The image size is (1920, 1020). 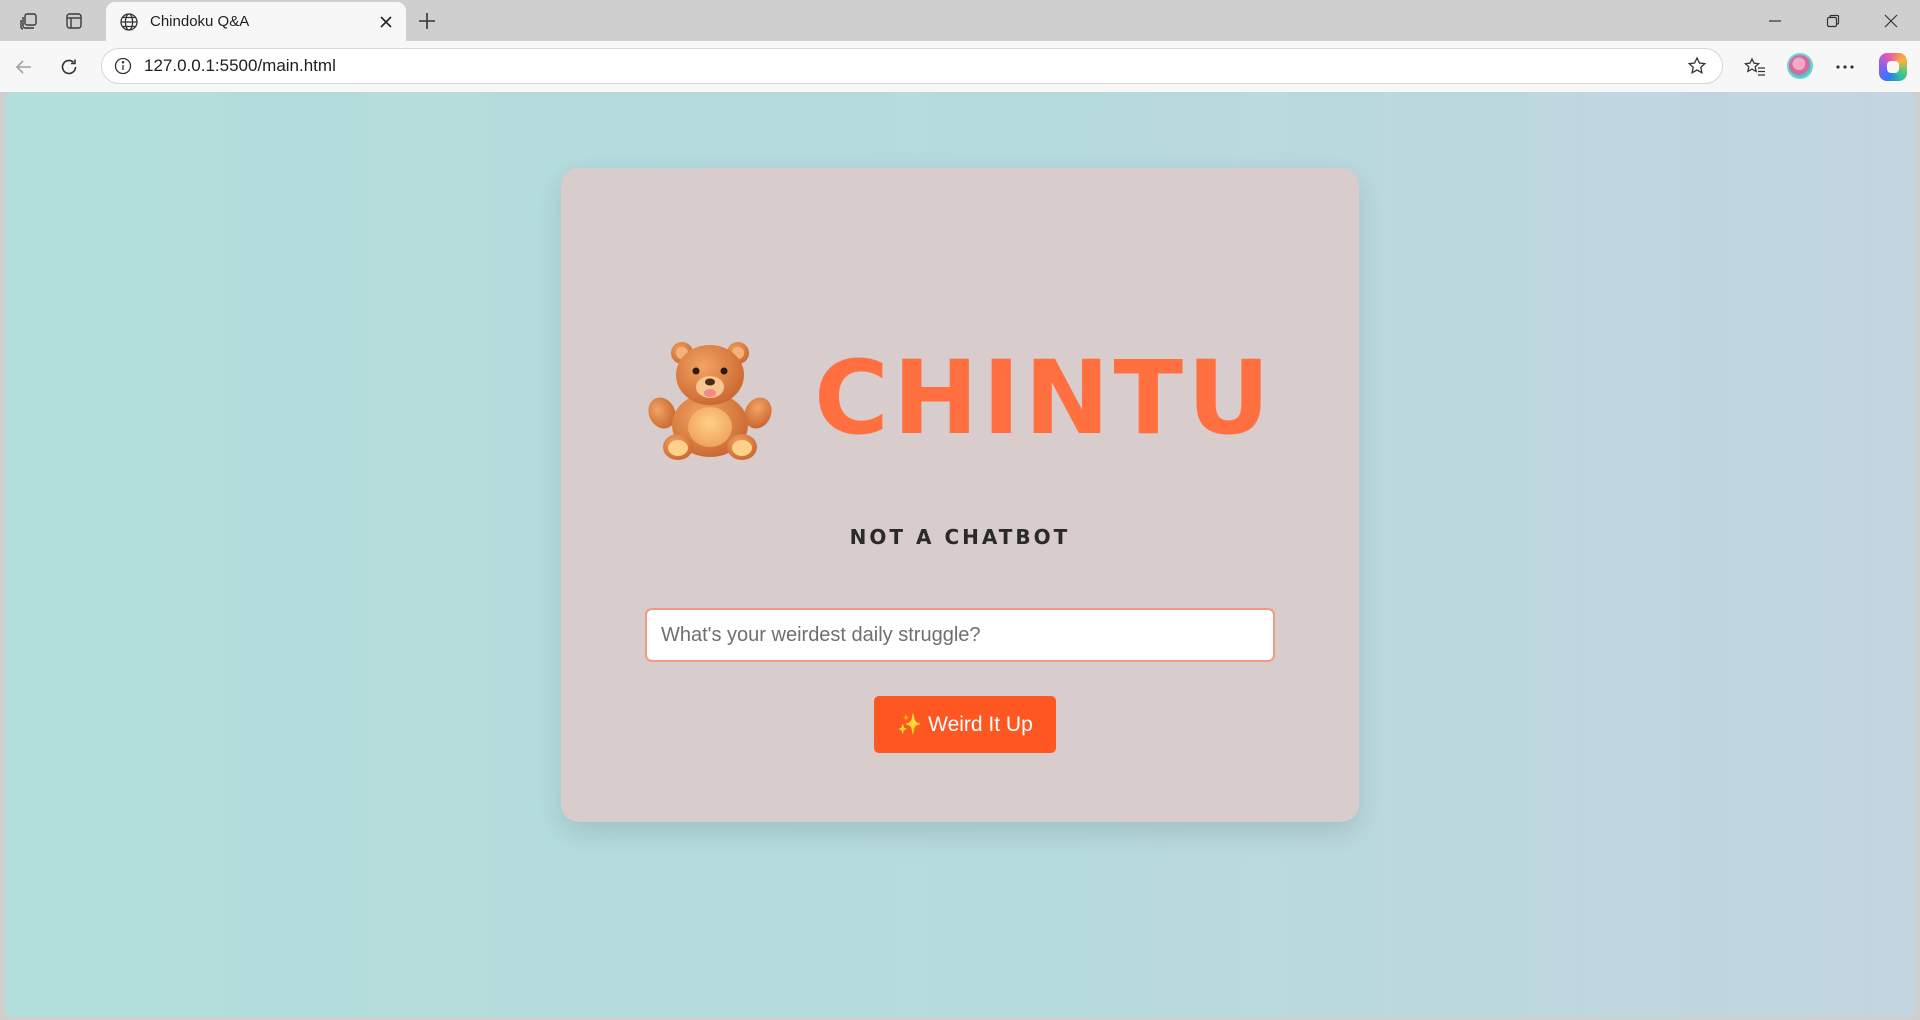 What do you see at coordinates (129, 22) in the screenshot?
I see `globe-icon` at bounding box center [129, 22].